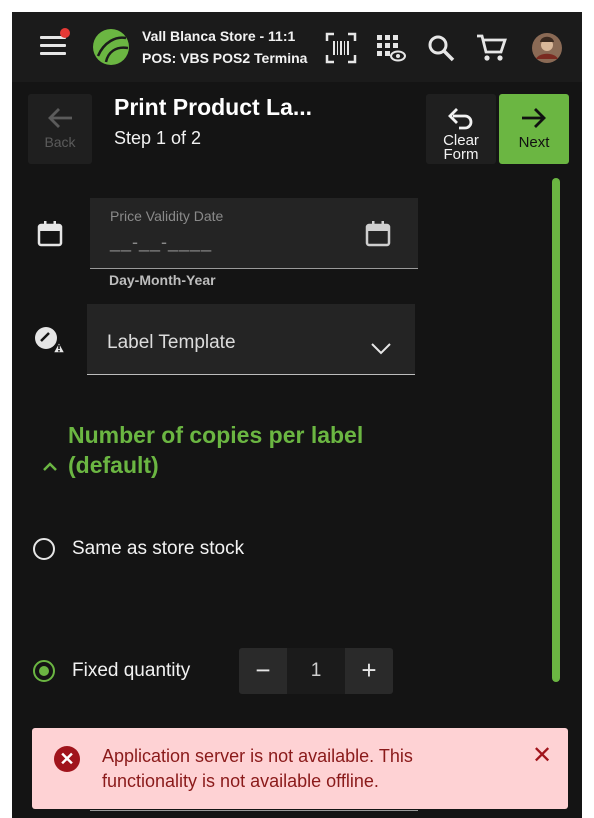  I want to click on quantity-stepper: − 1 +, so click(316, 671).